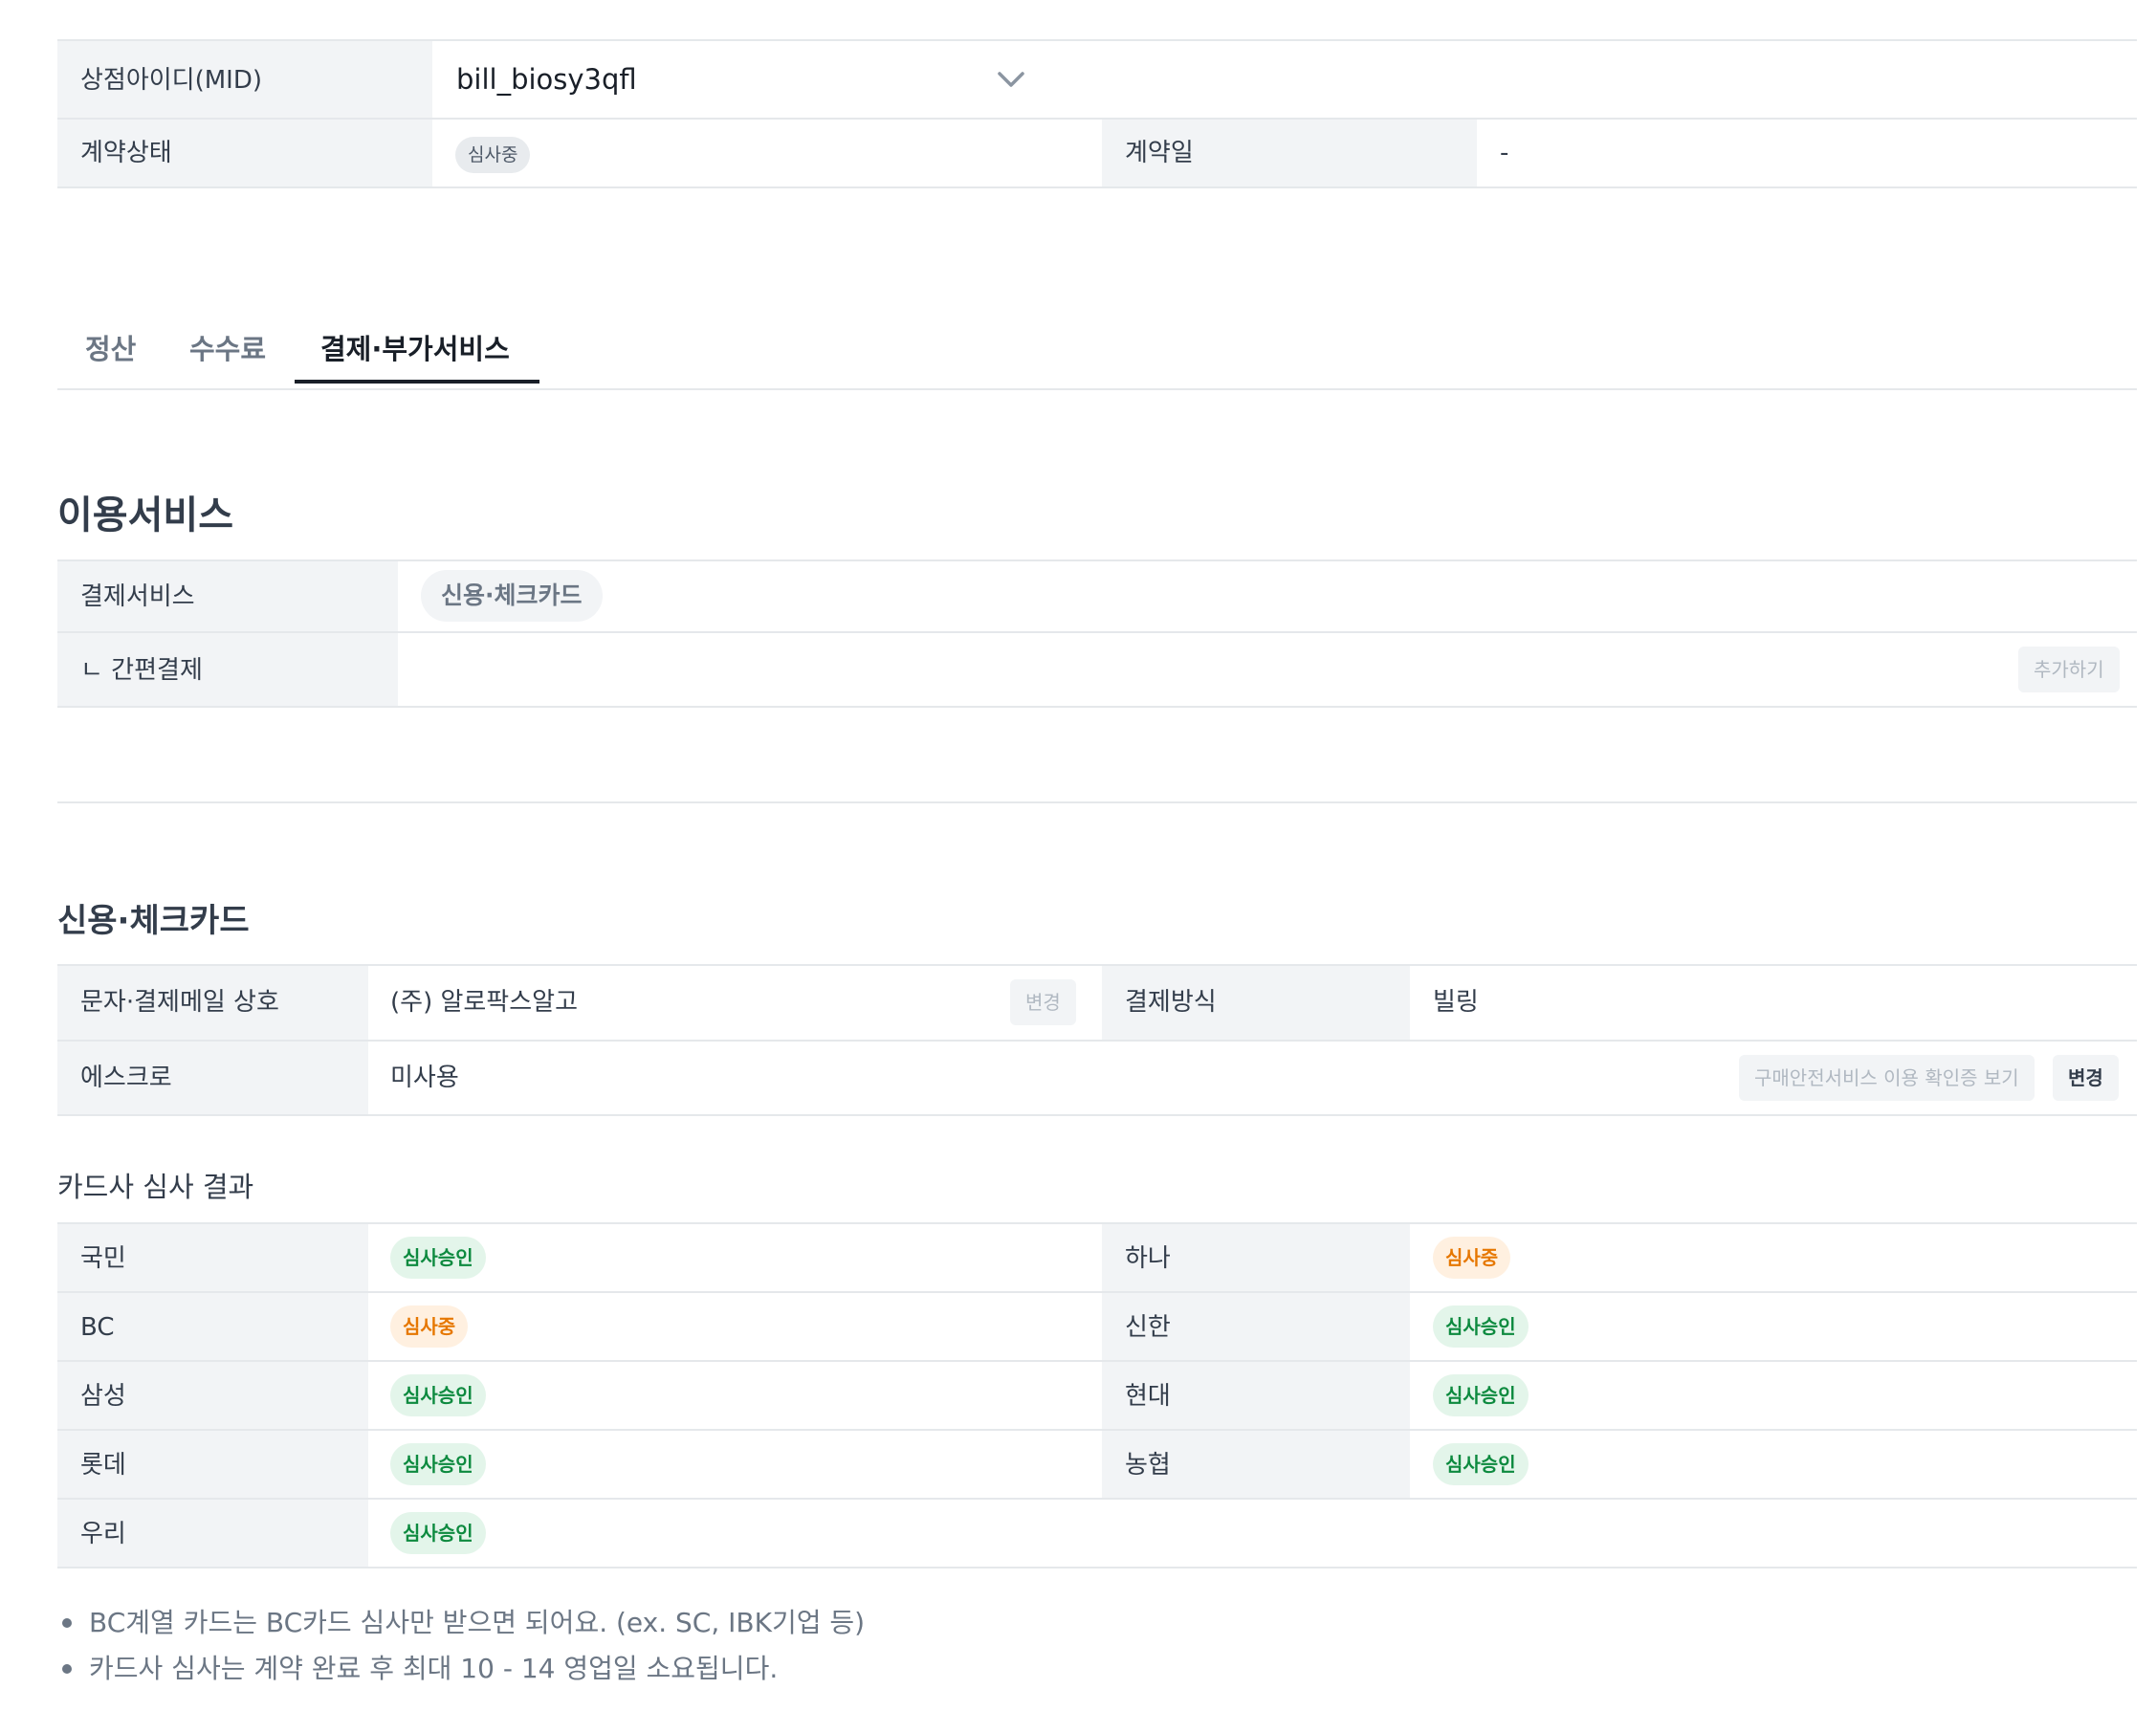 The image size is (2156, 1733). What do you see at coordinates (1097, 802) in the screenshot?
I see `section-divider` at bounding box center [1097, 802].